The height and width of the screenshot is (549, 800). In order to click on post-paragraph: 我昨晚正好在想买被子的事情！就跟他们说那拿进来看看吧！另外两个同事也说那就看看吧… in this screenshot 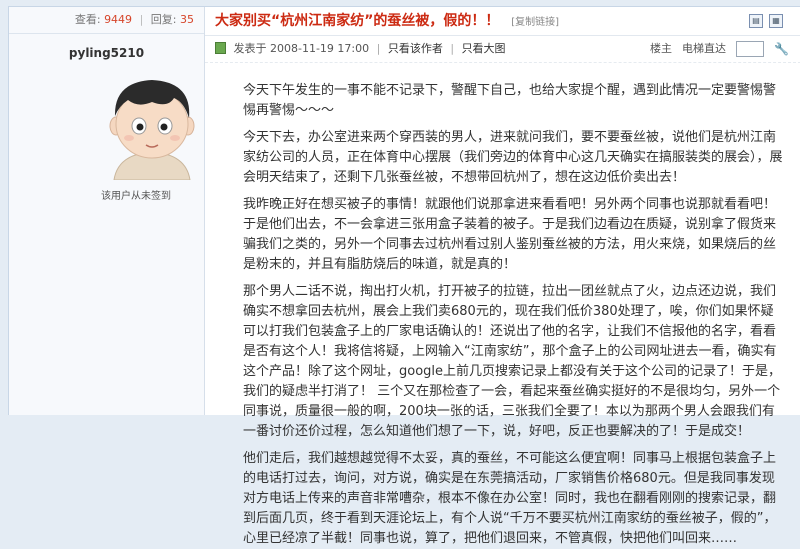, I will do `click(510, 234)`.